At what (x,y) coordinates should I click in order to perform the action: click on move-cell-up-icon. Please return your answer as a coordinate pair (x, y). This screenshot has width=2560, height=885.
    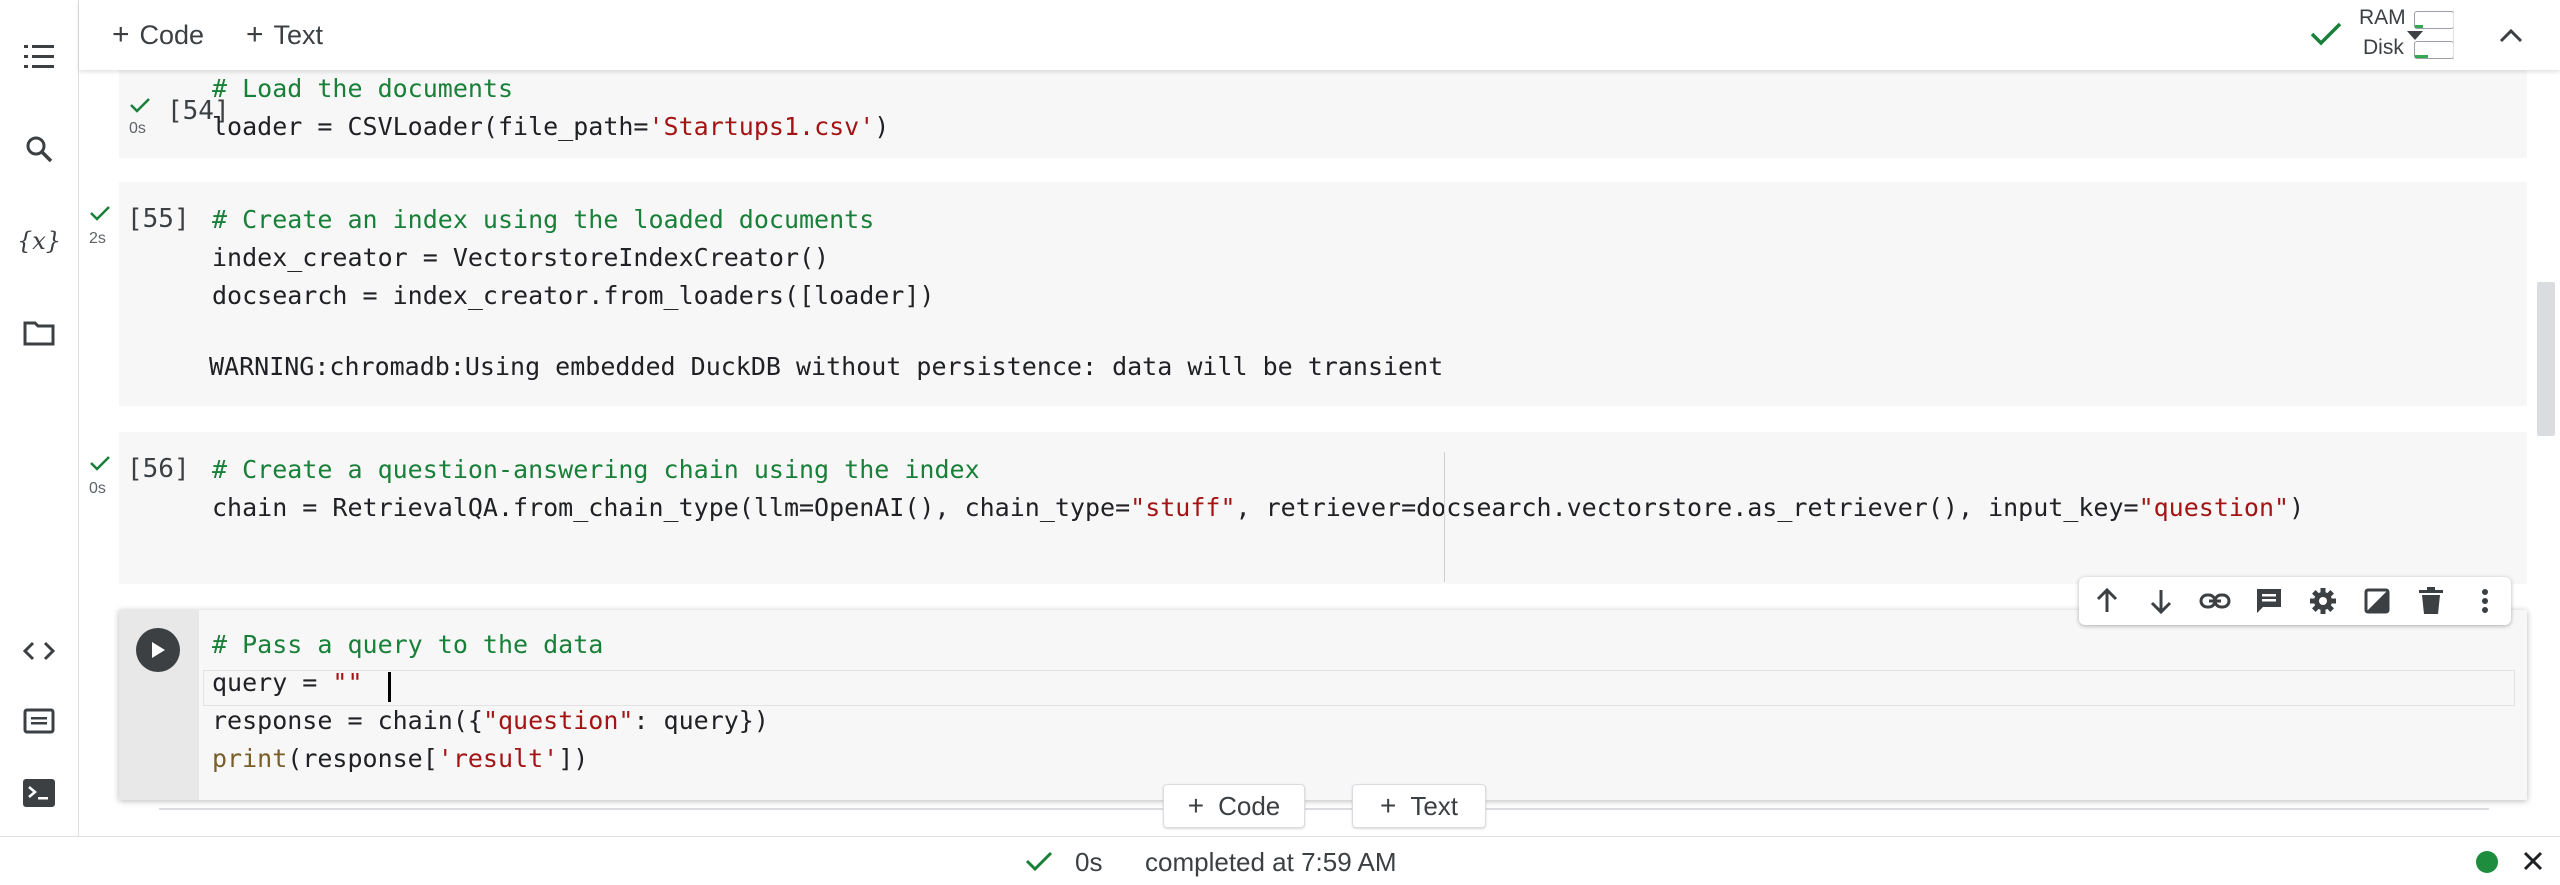
    Looking at the image, I should click on (2107, 601).